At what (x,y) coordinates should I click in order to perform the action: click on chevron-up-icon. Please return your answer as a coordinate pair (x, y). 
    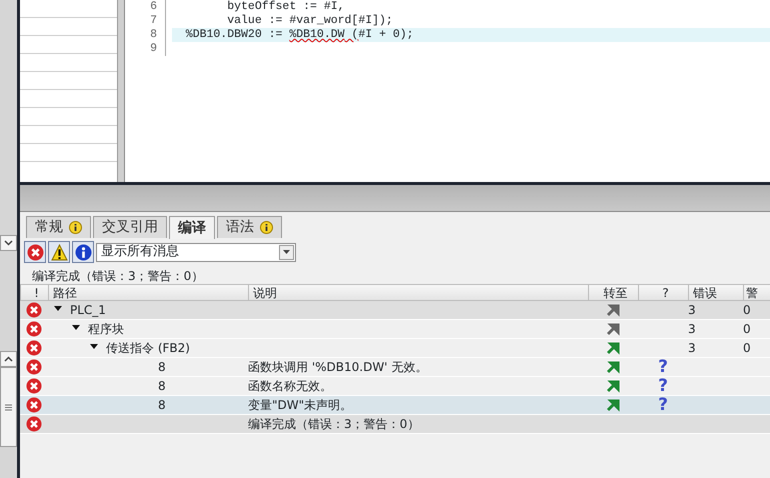
    Looking at the image, I should click on (8, 359).